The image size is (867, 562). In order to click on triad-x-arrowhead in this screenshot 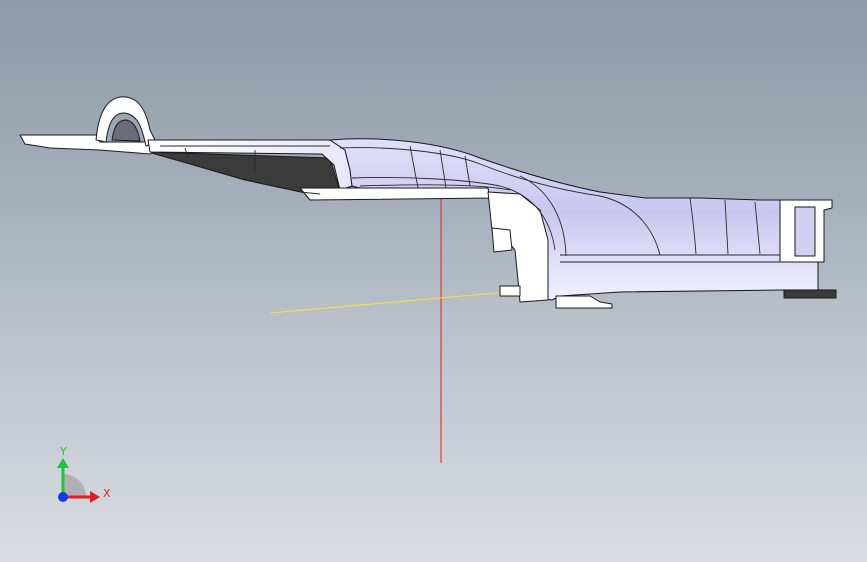, I will do `click(95, 497)`.